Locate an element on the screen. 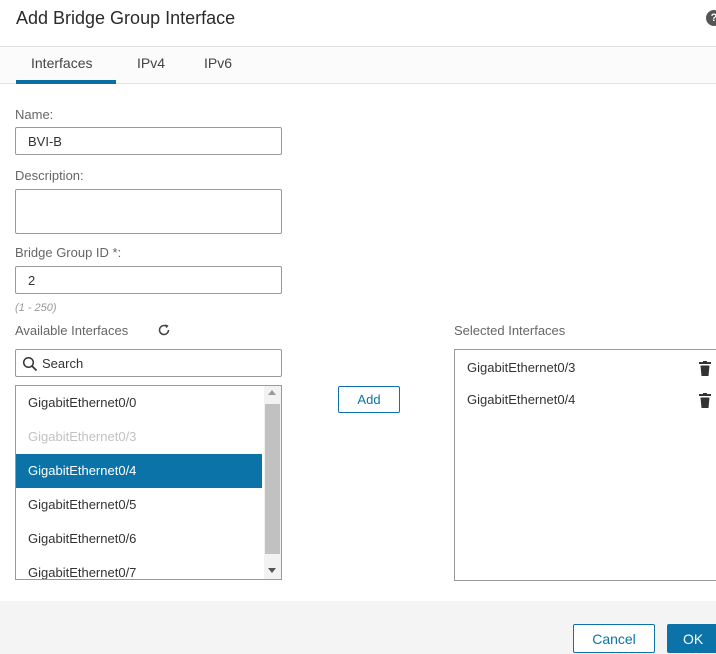 Image resolution: width=716 pixels, height=654 pixels. search-input is located at coordinates (157, 363).